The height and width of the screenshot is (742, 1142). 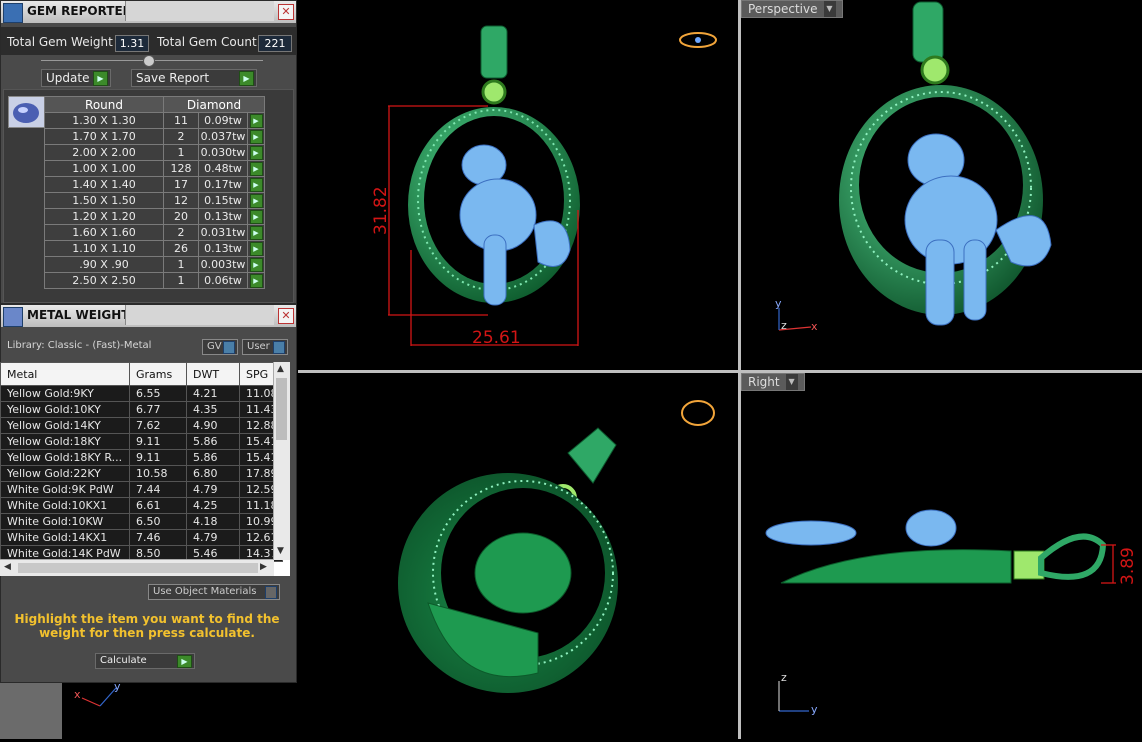 I want to click on horizontal-scrollbar: ◀ ▶, so click(x=137, y=567).